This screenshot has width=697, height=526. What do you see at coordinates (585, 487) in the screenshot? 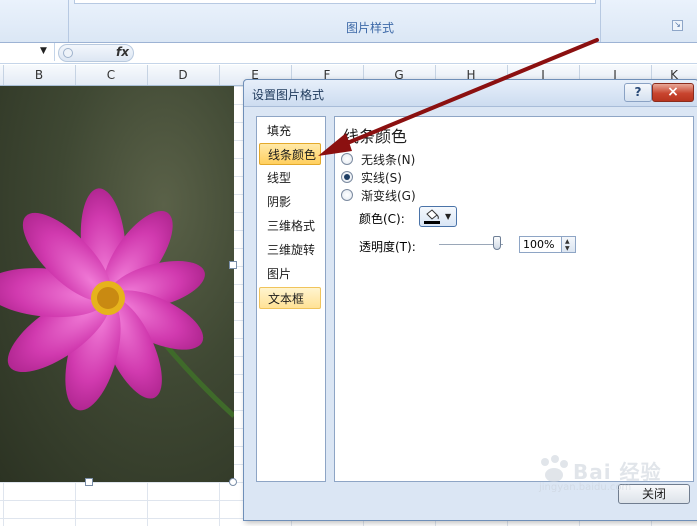
I see `watermark-url: jingyan.baidu.com` at bounding box center [585, 487].